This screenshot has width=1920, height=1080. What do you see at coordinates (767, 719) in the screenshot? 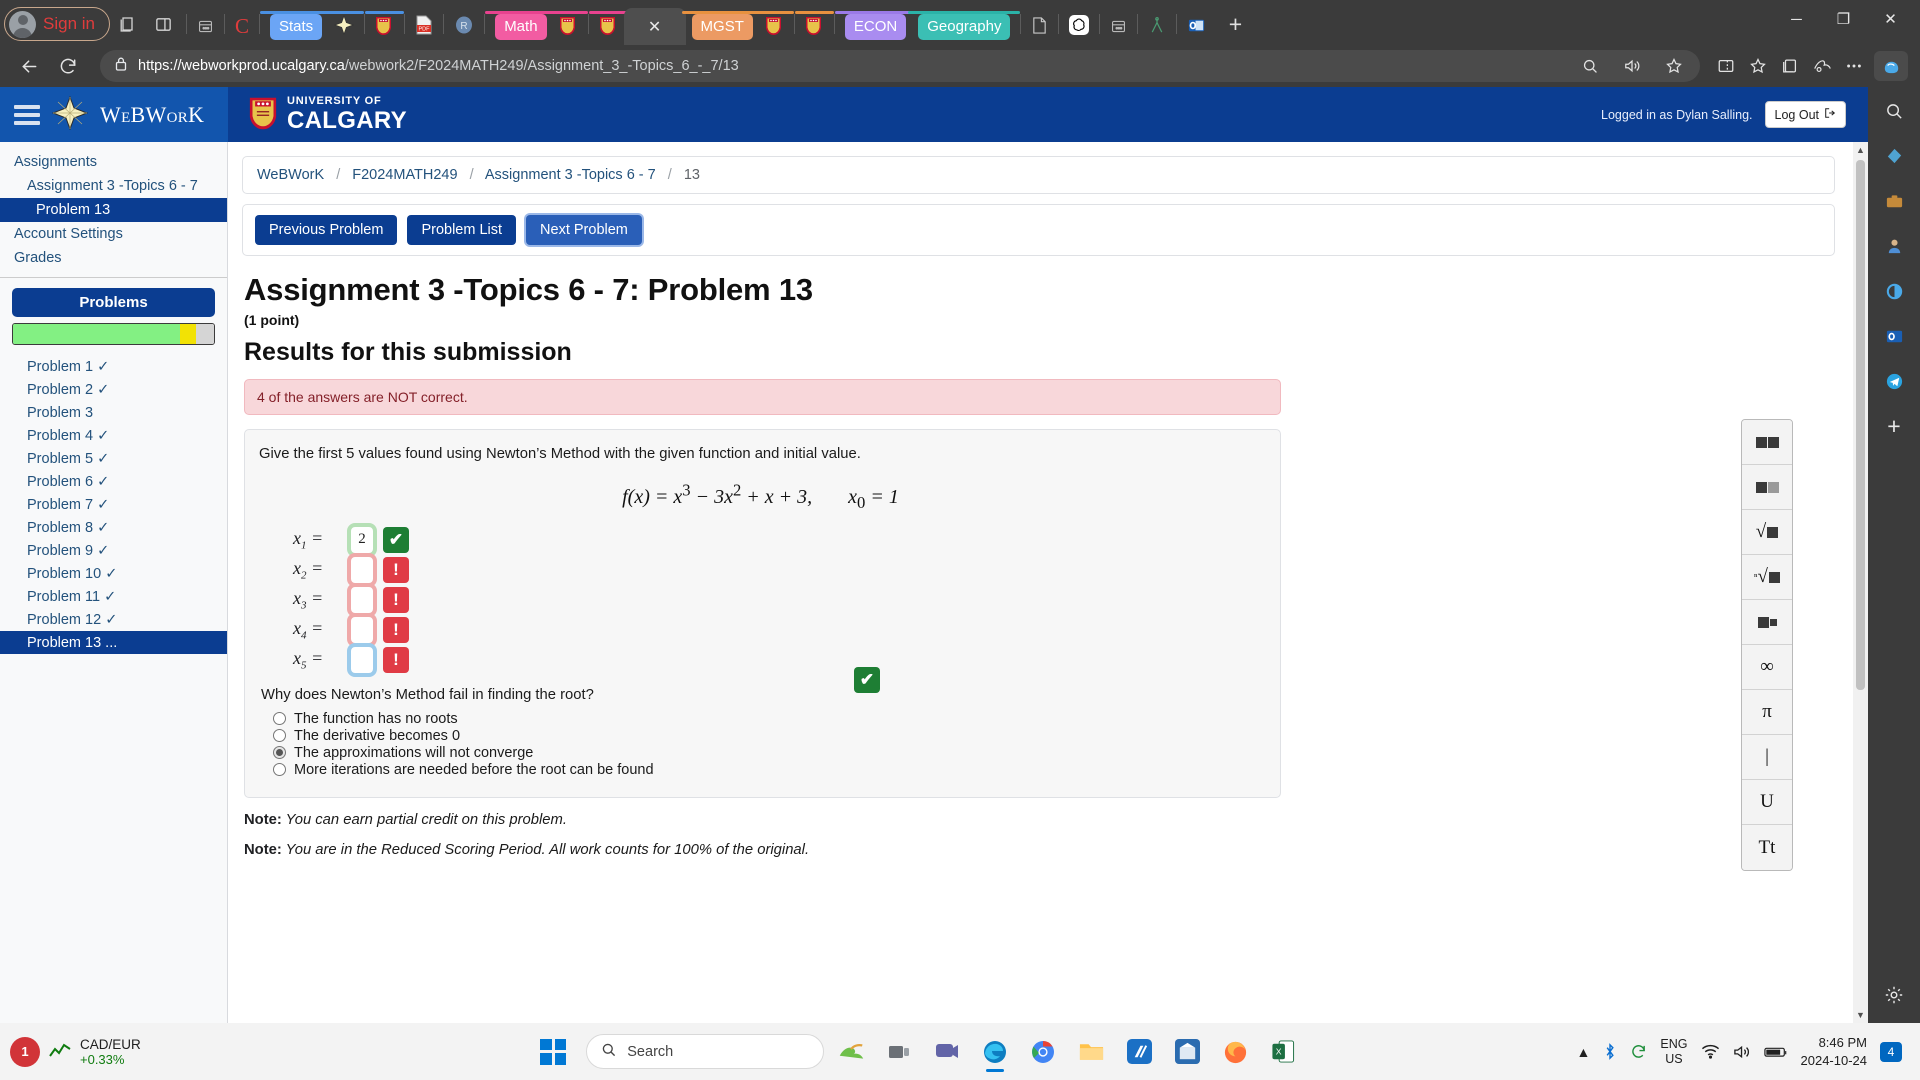
I see `option-row-1: The function has no roots` at bounding box center [767, 719].